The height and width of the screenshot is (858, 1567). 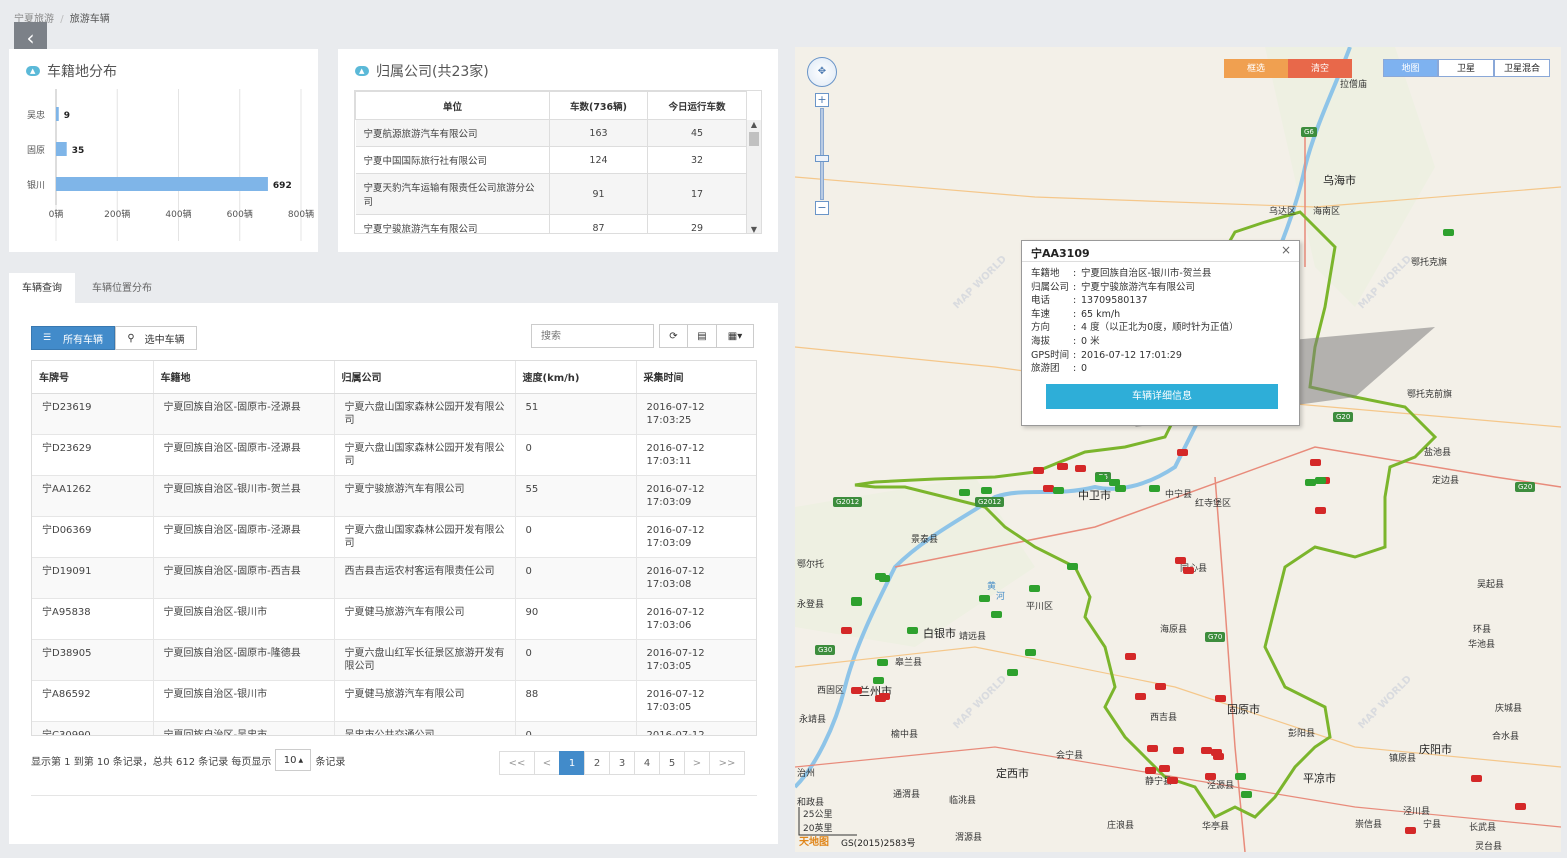 What do you see at coordinates (754, 229) in the screenshot?
I see `scroll-down-arrow: ▼` at bounding box center [754, 229].